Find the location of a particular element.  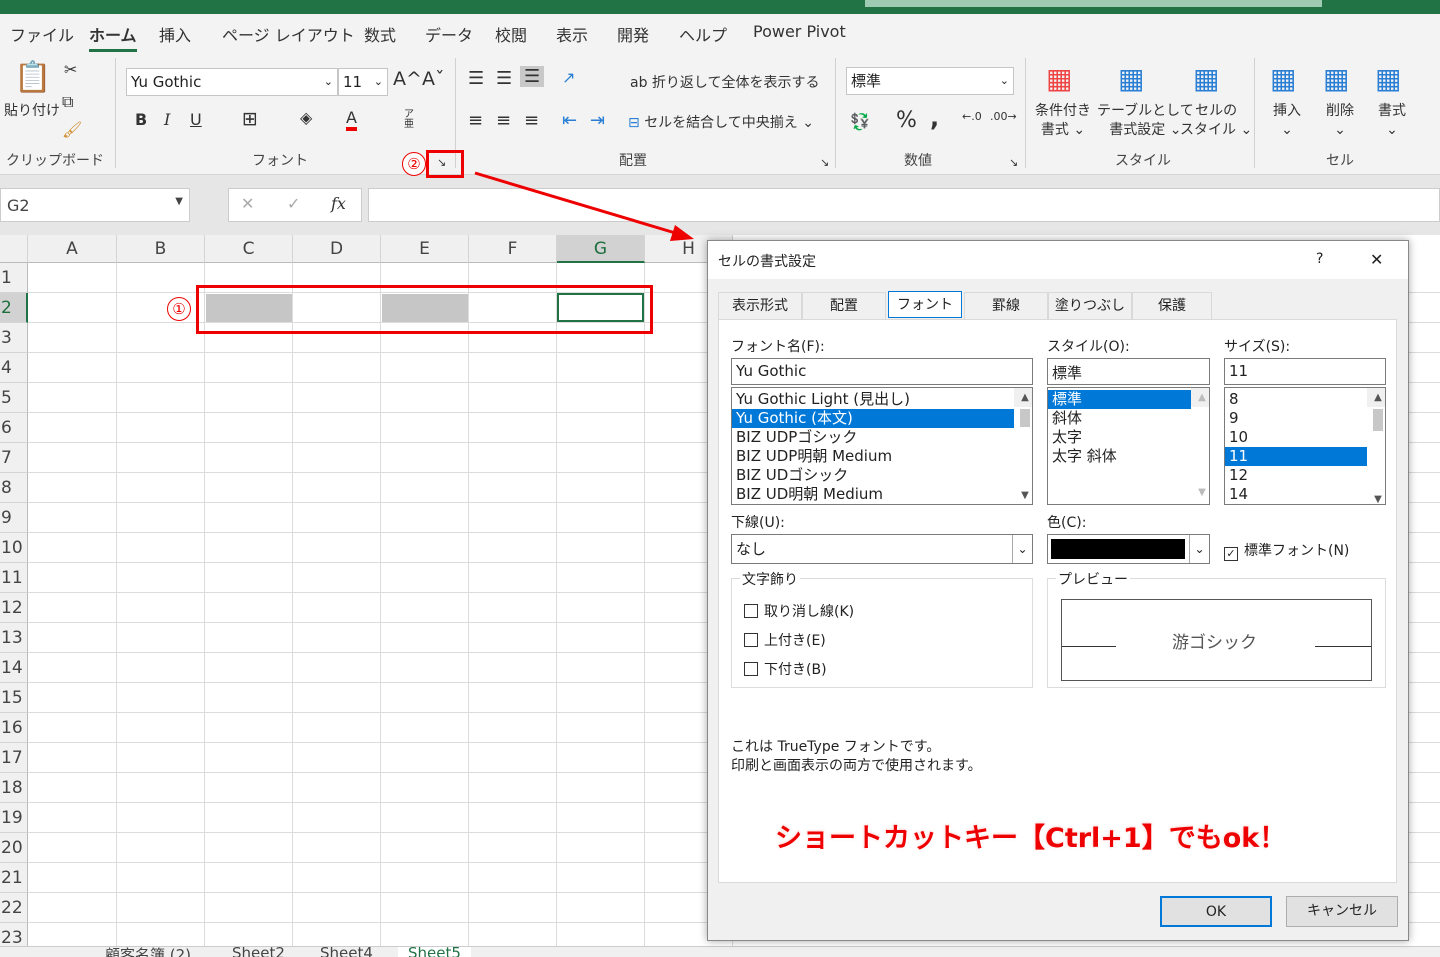

increase-indent-icon: ⇥ is located at coordinates (597, 120).